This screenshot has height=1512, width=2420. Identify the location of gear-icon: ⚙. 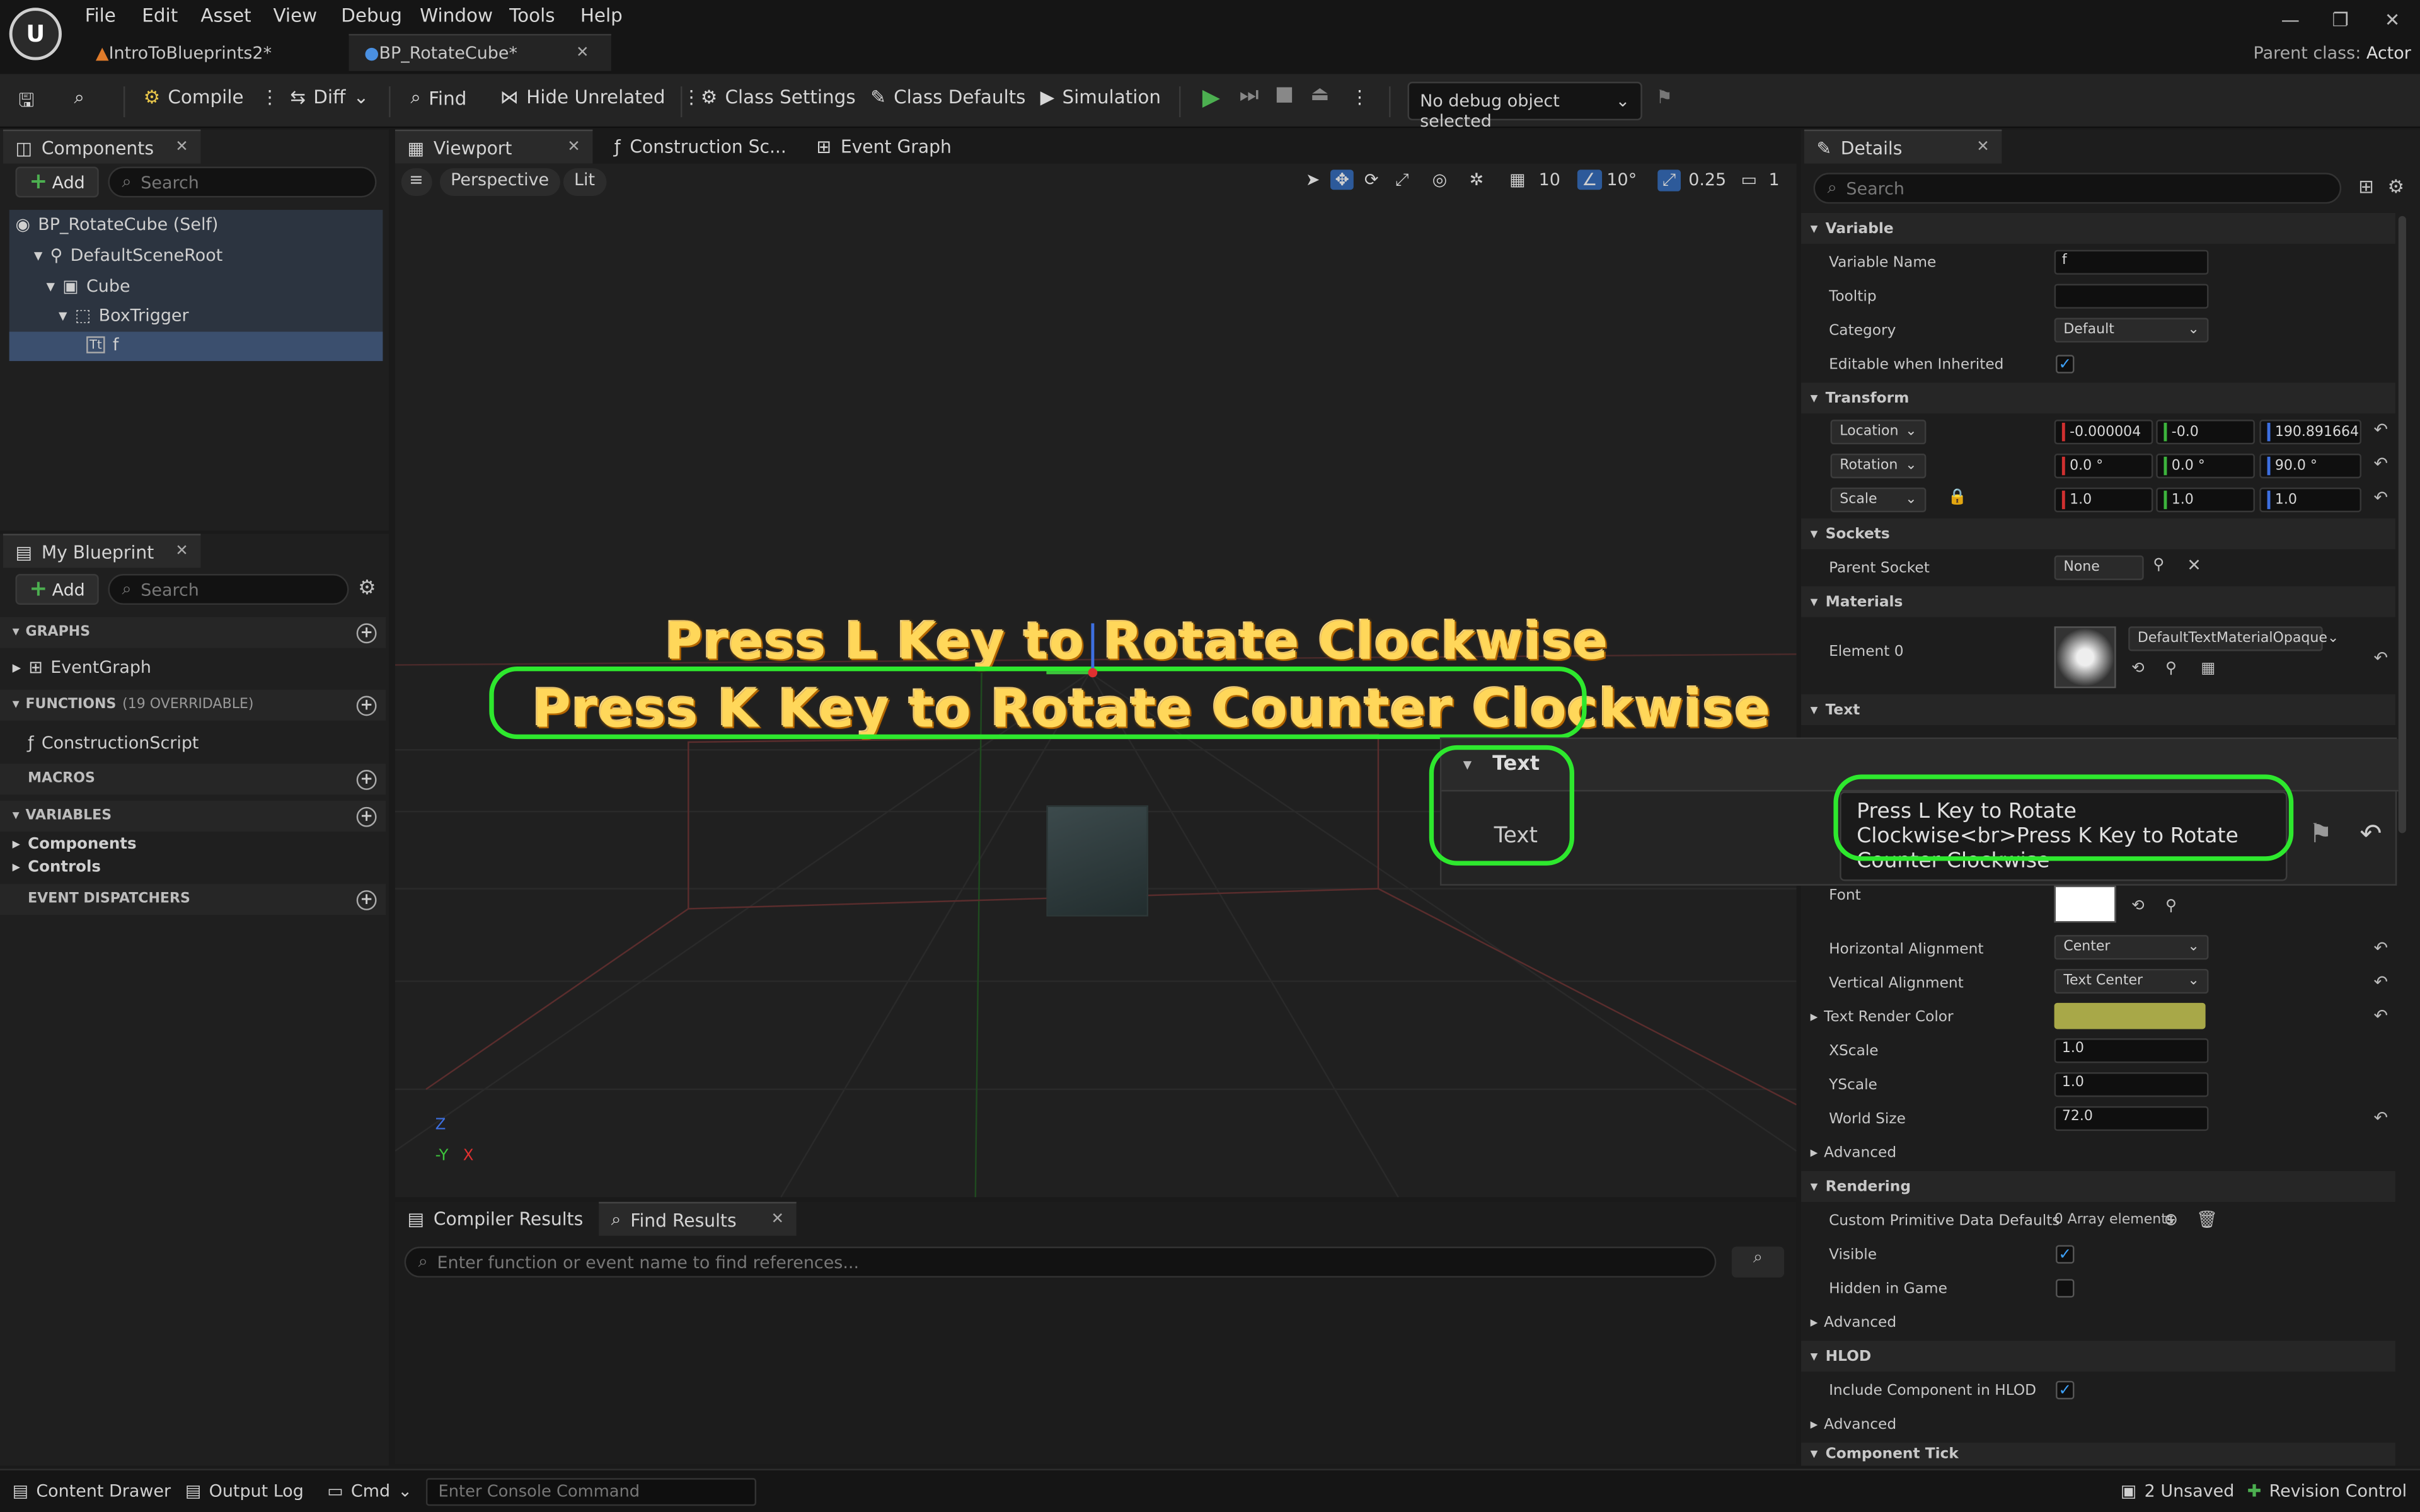
(2396, 186).